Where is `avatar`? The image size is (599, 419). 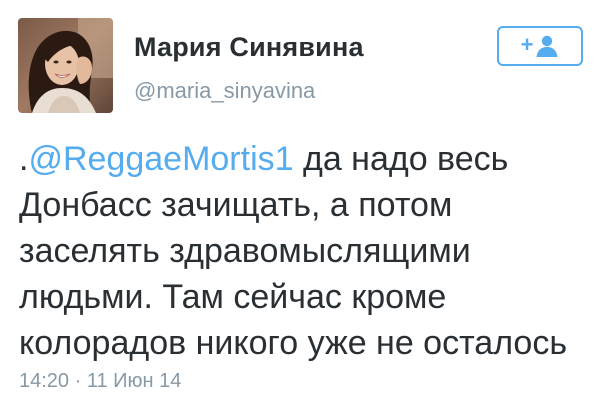
avatar is located at coordinates (65, 65).